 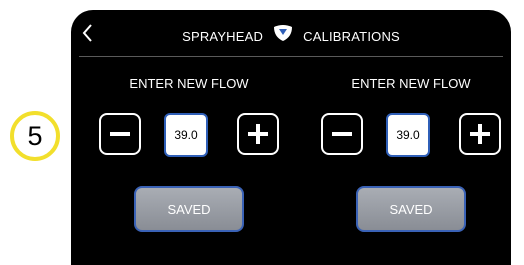 I want to click on step-number: 5, so click(x=35, y=135).